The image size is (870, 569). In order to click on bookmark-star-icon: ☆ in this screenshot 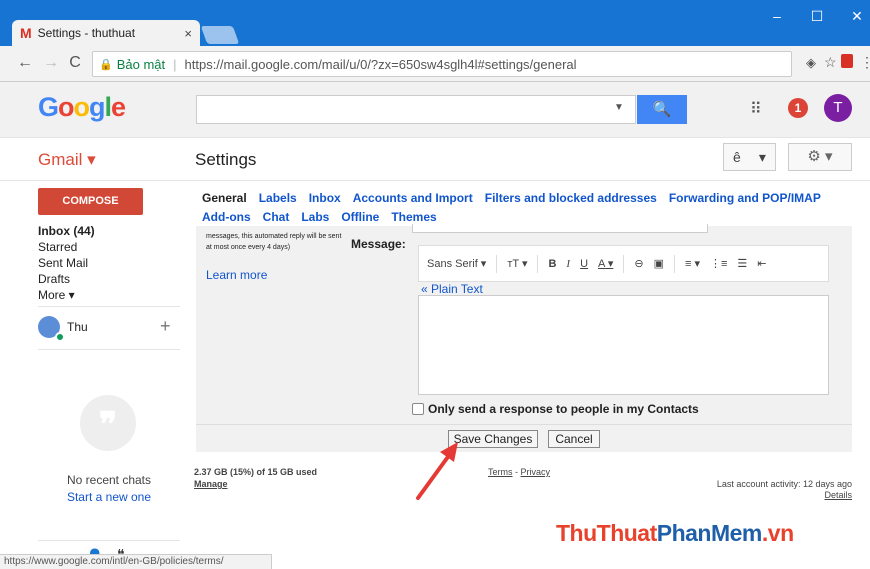, I will do `click(830, 62)`.